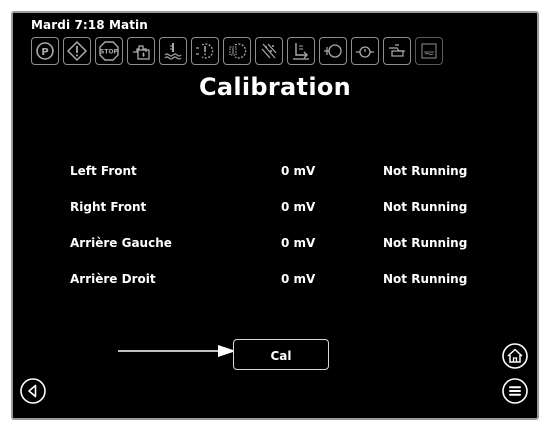  Describe the element at coordinates (275, 210) in the screenshot. I see `sensor-row: Right Front 0 mV Not Running` at that location.